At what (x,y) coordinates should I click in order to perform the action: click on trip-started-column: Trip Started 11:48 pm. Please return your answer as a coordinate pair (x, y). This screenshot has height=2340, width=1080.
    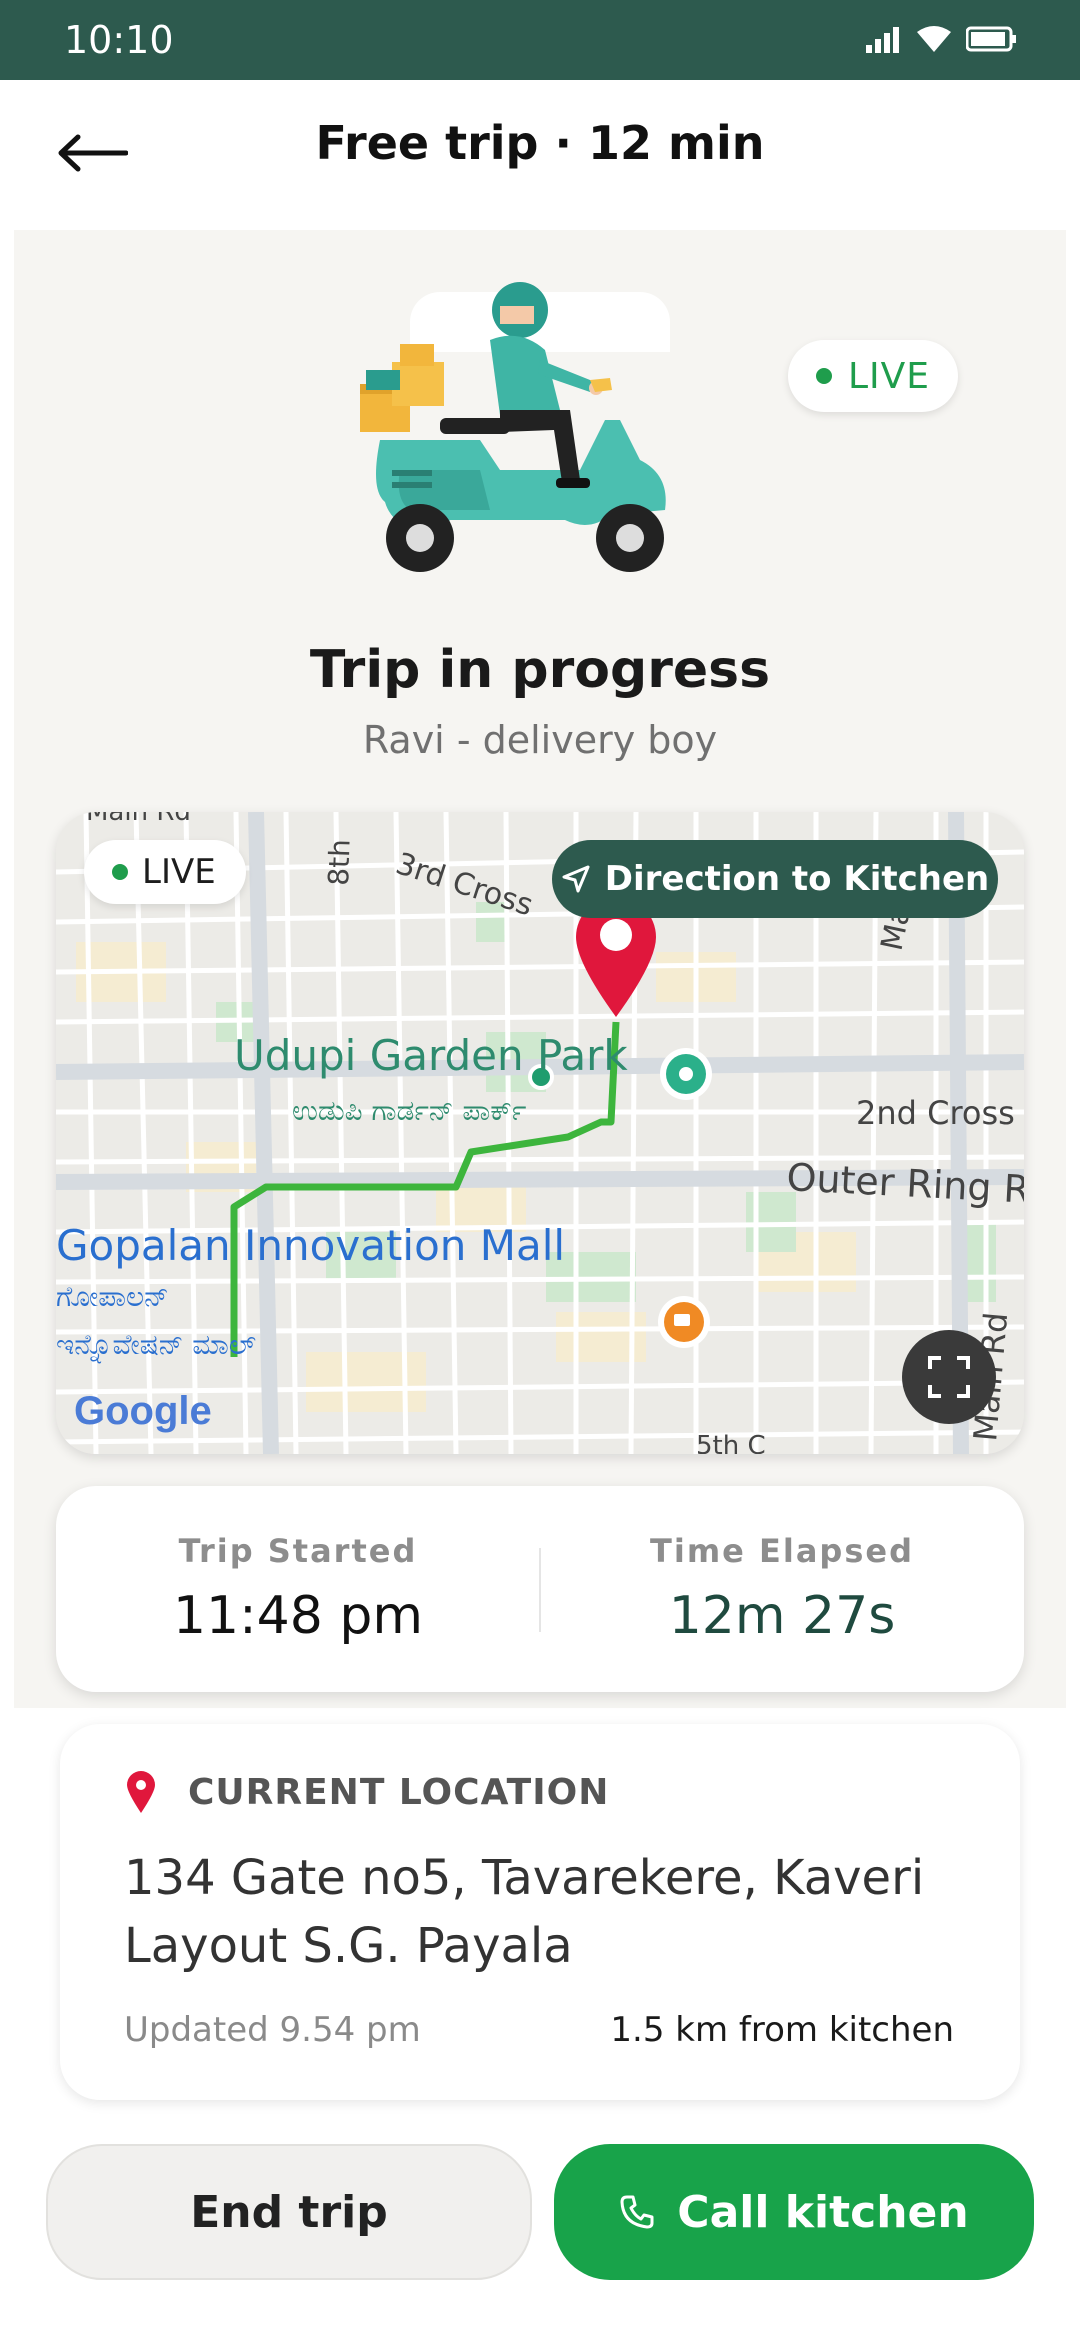
    Looking at the image, I should click on (298, 1589).